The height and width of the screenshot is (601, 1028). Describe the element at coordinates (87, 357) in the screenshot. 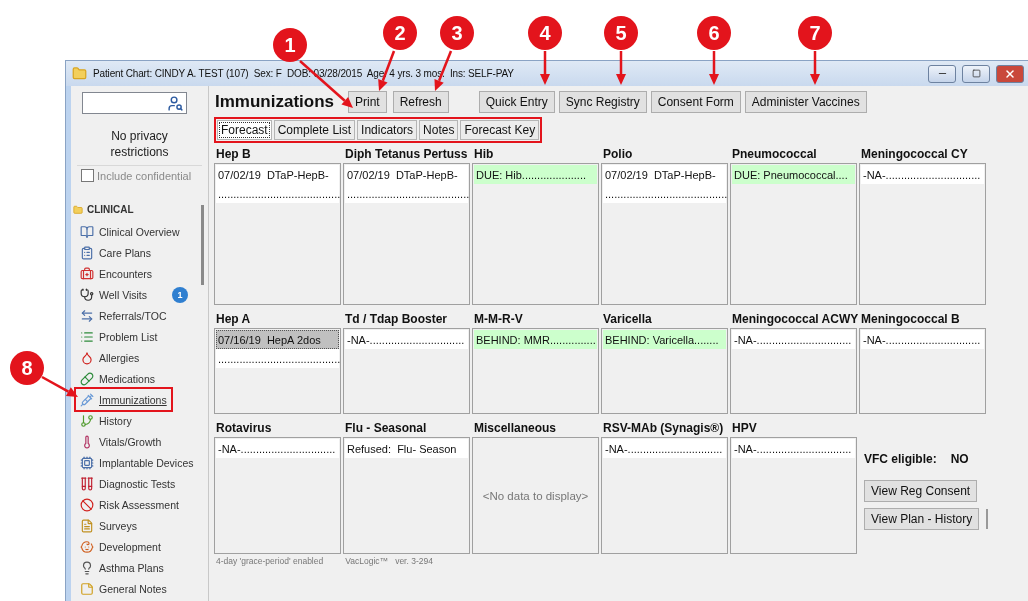

I see `drop-icon` at that location.